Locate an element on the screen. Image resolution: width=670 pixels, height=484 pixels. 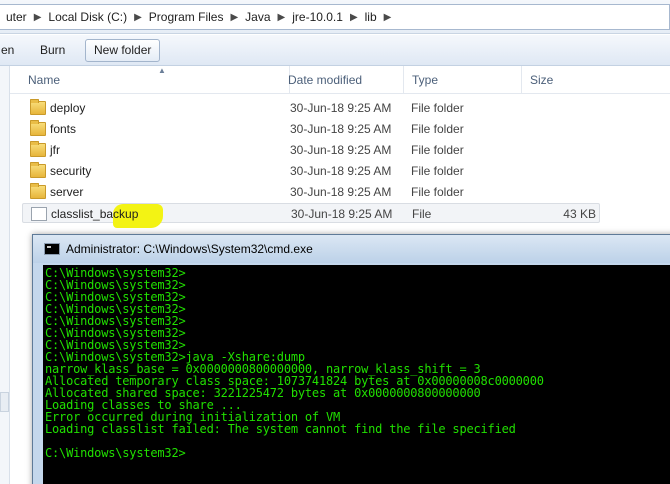
list-item: fonts 30-Jun-18 9:25 AM File folder is located at coordinates (311, 129).